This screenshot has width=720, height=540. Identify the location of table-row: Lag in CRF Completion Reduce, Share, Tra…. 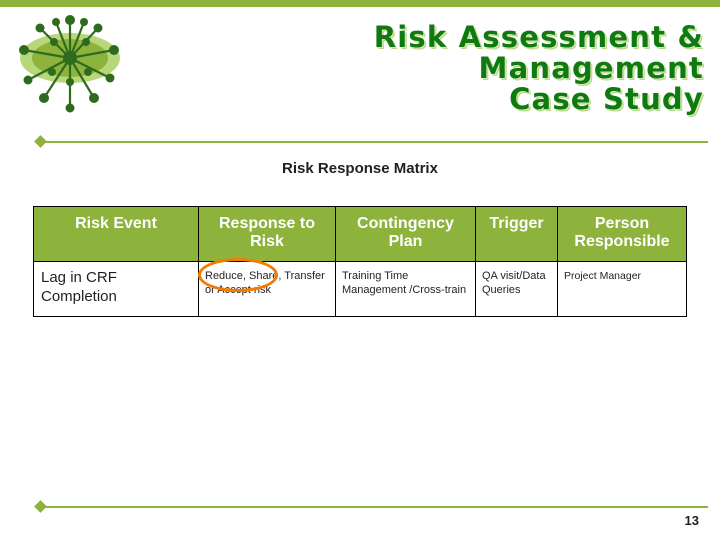
(360, 289).